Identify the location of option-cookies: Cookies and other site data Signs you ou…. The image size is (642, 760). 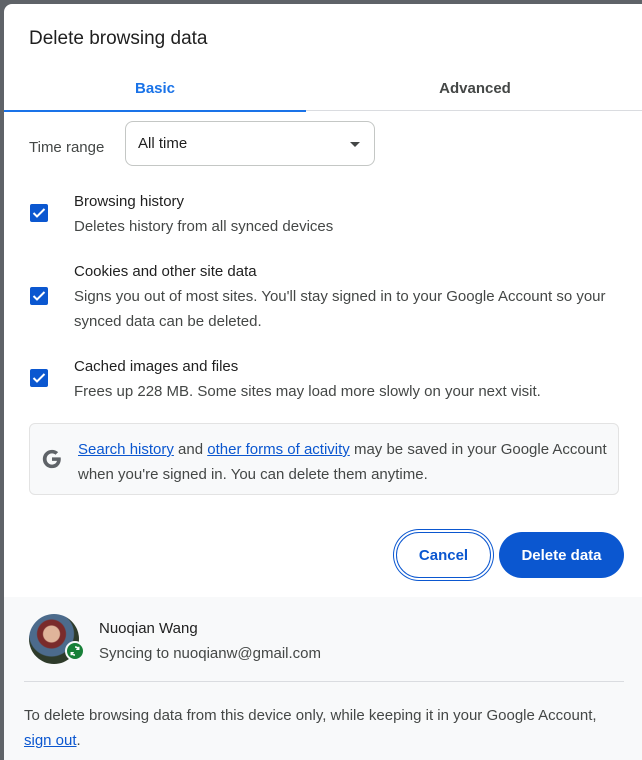
(323, 297).